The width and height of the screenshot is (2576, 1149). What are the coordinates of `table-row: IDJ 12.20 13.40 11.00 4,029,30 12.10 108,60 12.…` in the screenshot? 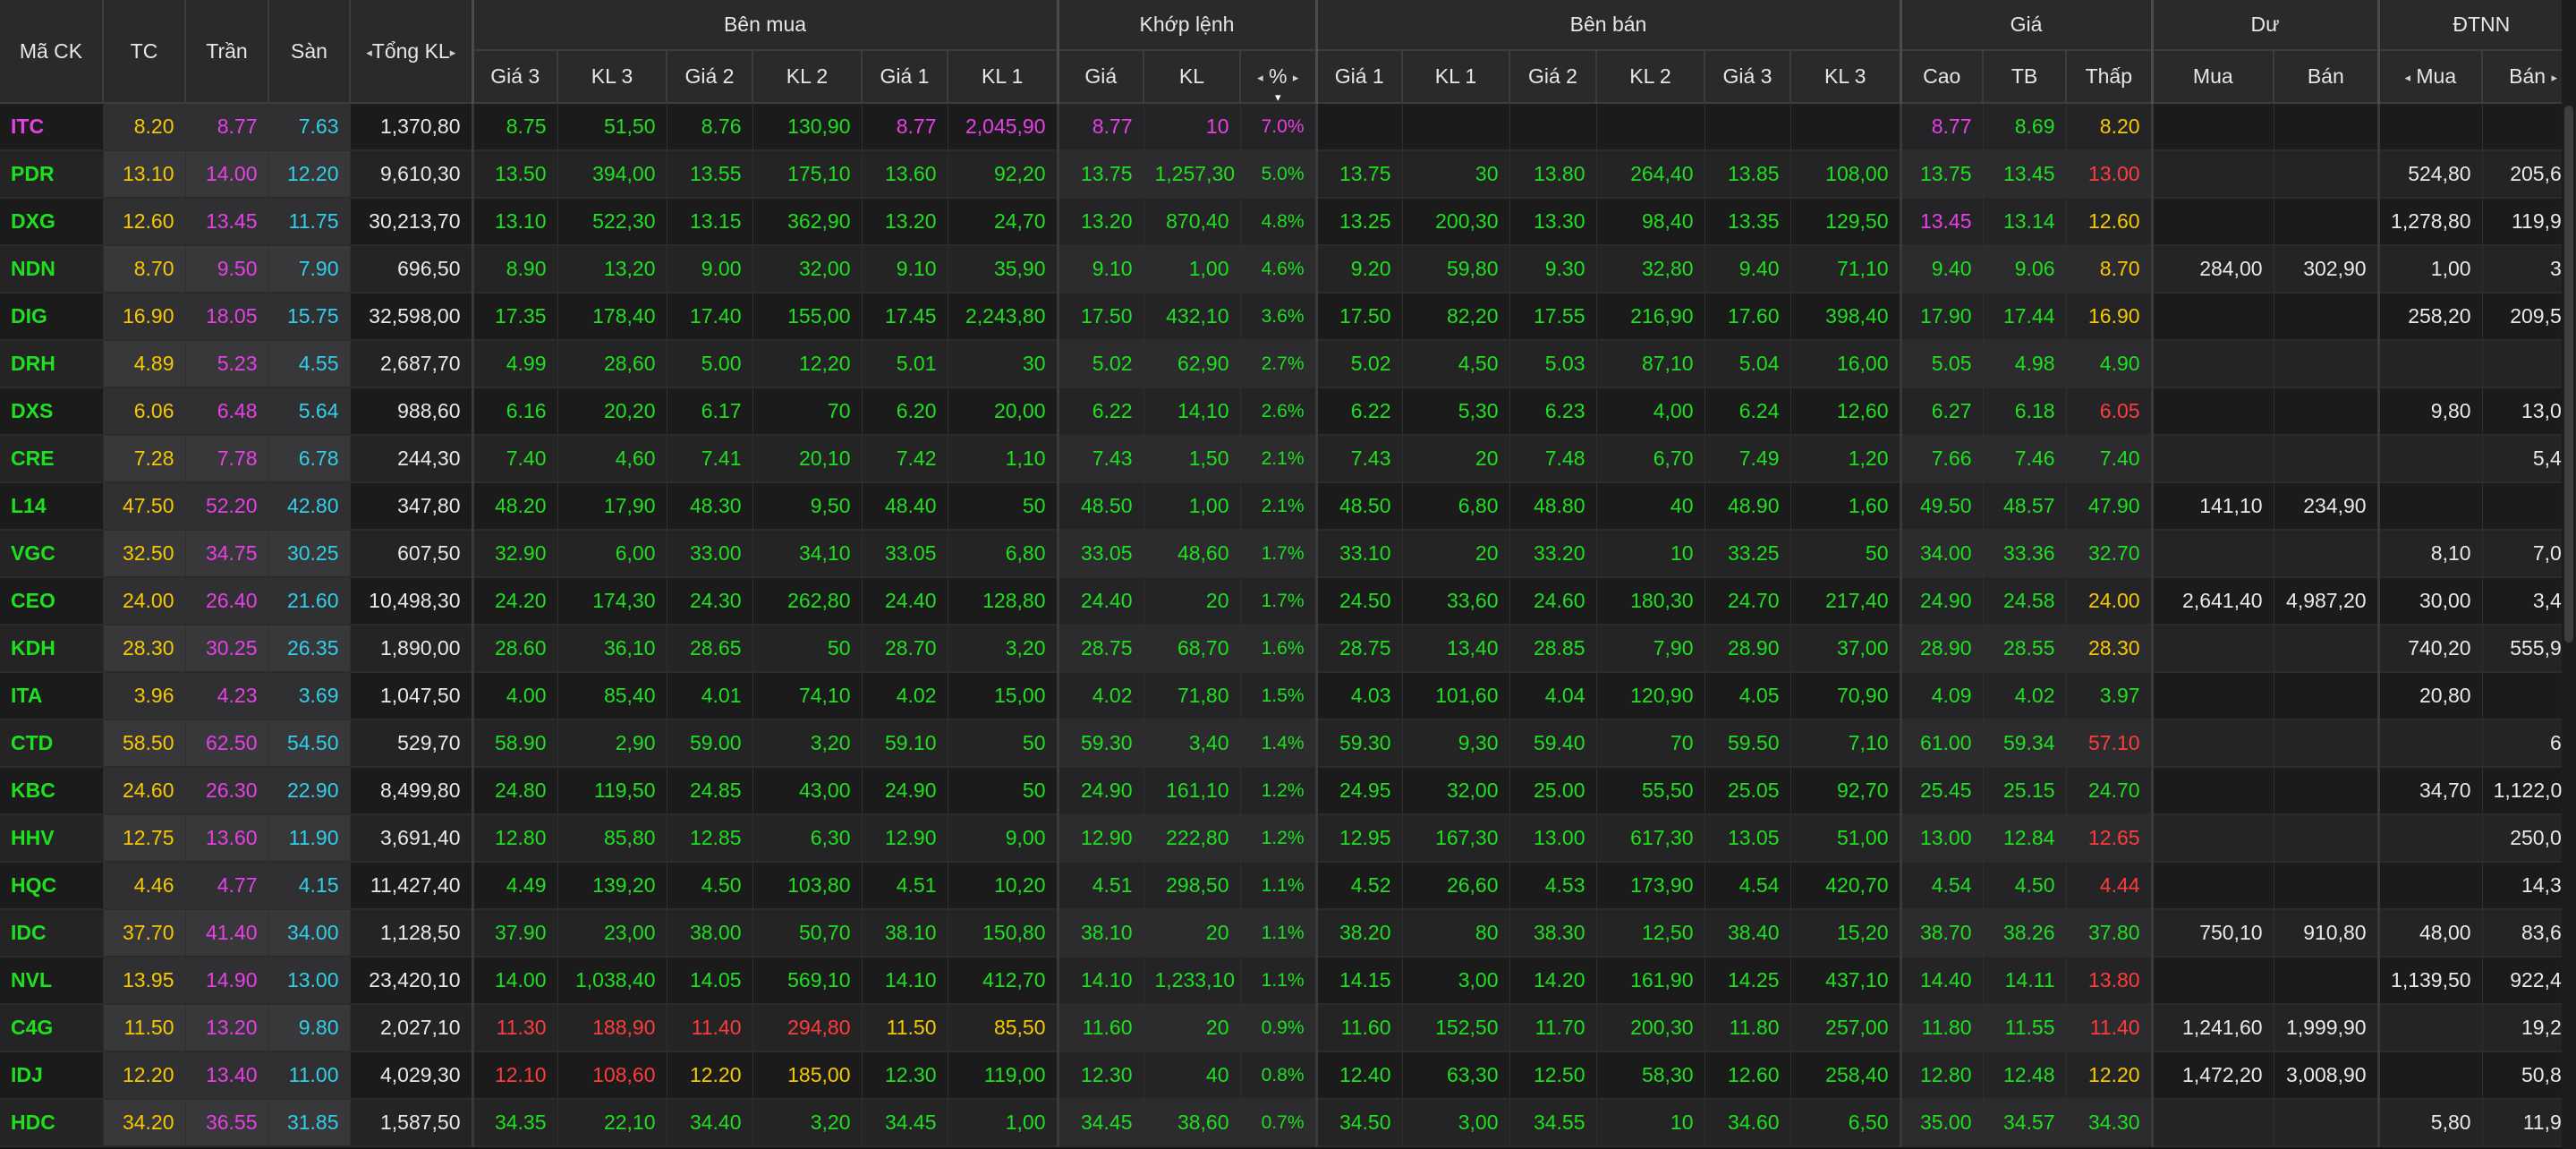 It's located at (1288, 1075).